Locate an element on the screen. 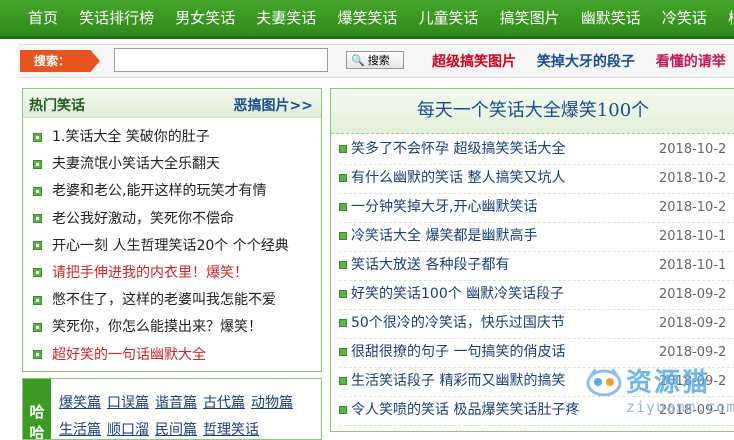 The height and width of the screenshot is (440, 734). daily-joke-item: 笑多了不会怀孕 超级搞笑笑话大全 2018-10-2 is located at coordinates (536, 150).